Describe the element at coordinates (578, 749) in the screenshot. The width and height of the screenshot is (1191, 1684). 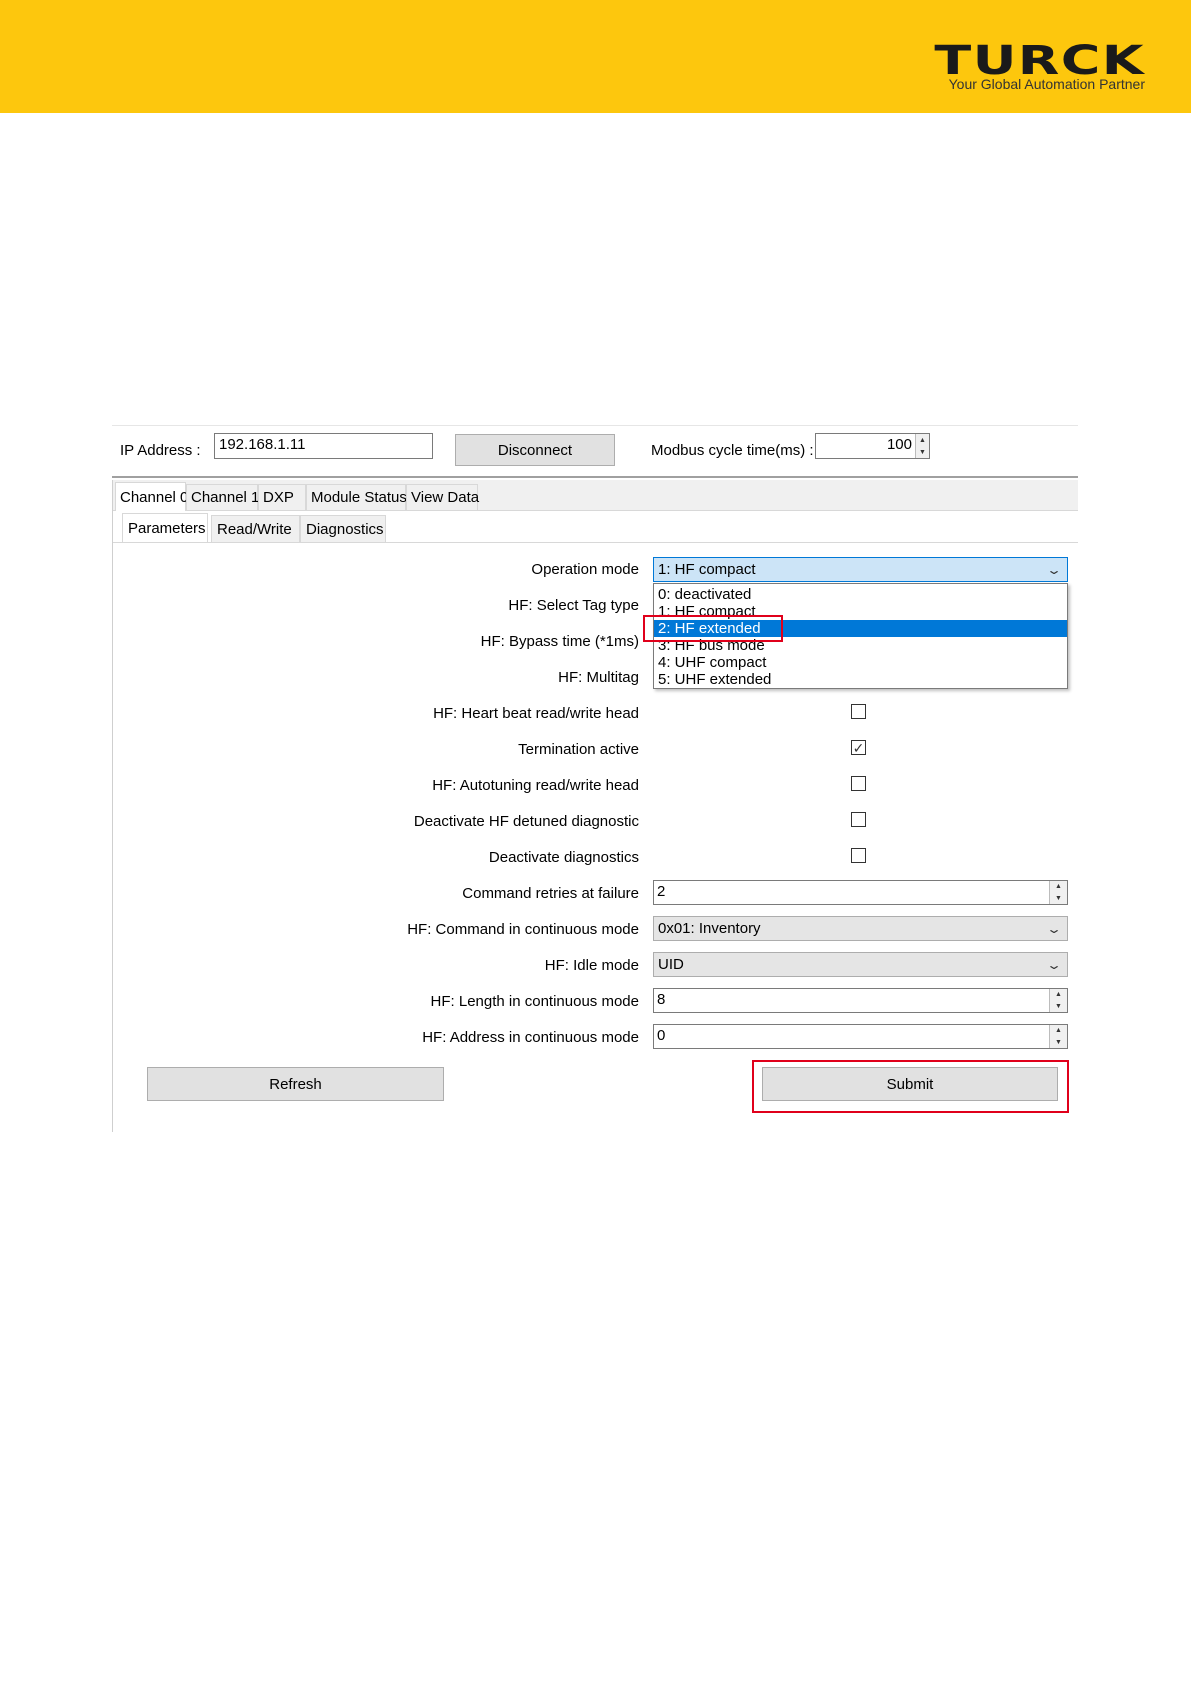
I see `termination-label: Termination active` at that location.